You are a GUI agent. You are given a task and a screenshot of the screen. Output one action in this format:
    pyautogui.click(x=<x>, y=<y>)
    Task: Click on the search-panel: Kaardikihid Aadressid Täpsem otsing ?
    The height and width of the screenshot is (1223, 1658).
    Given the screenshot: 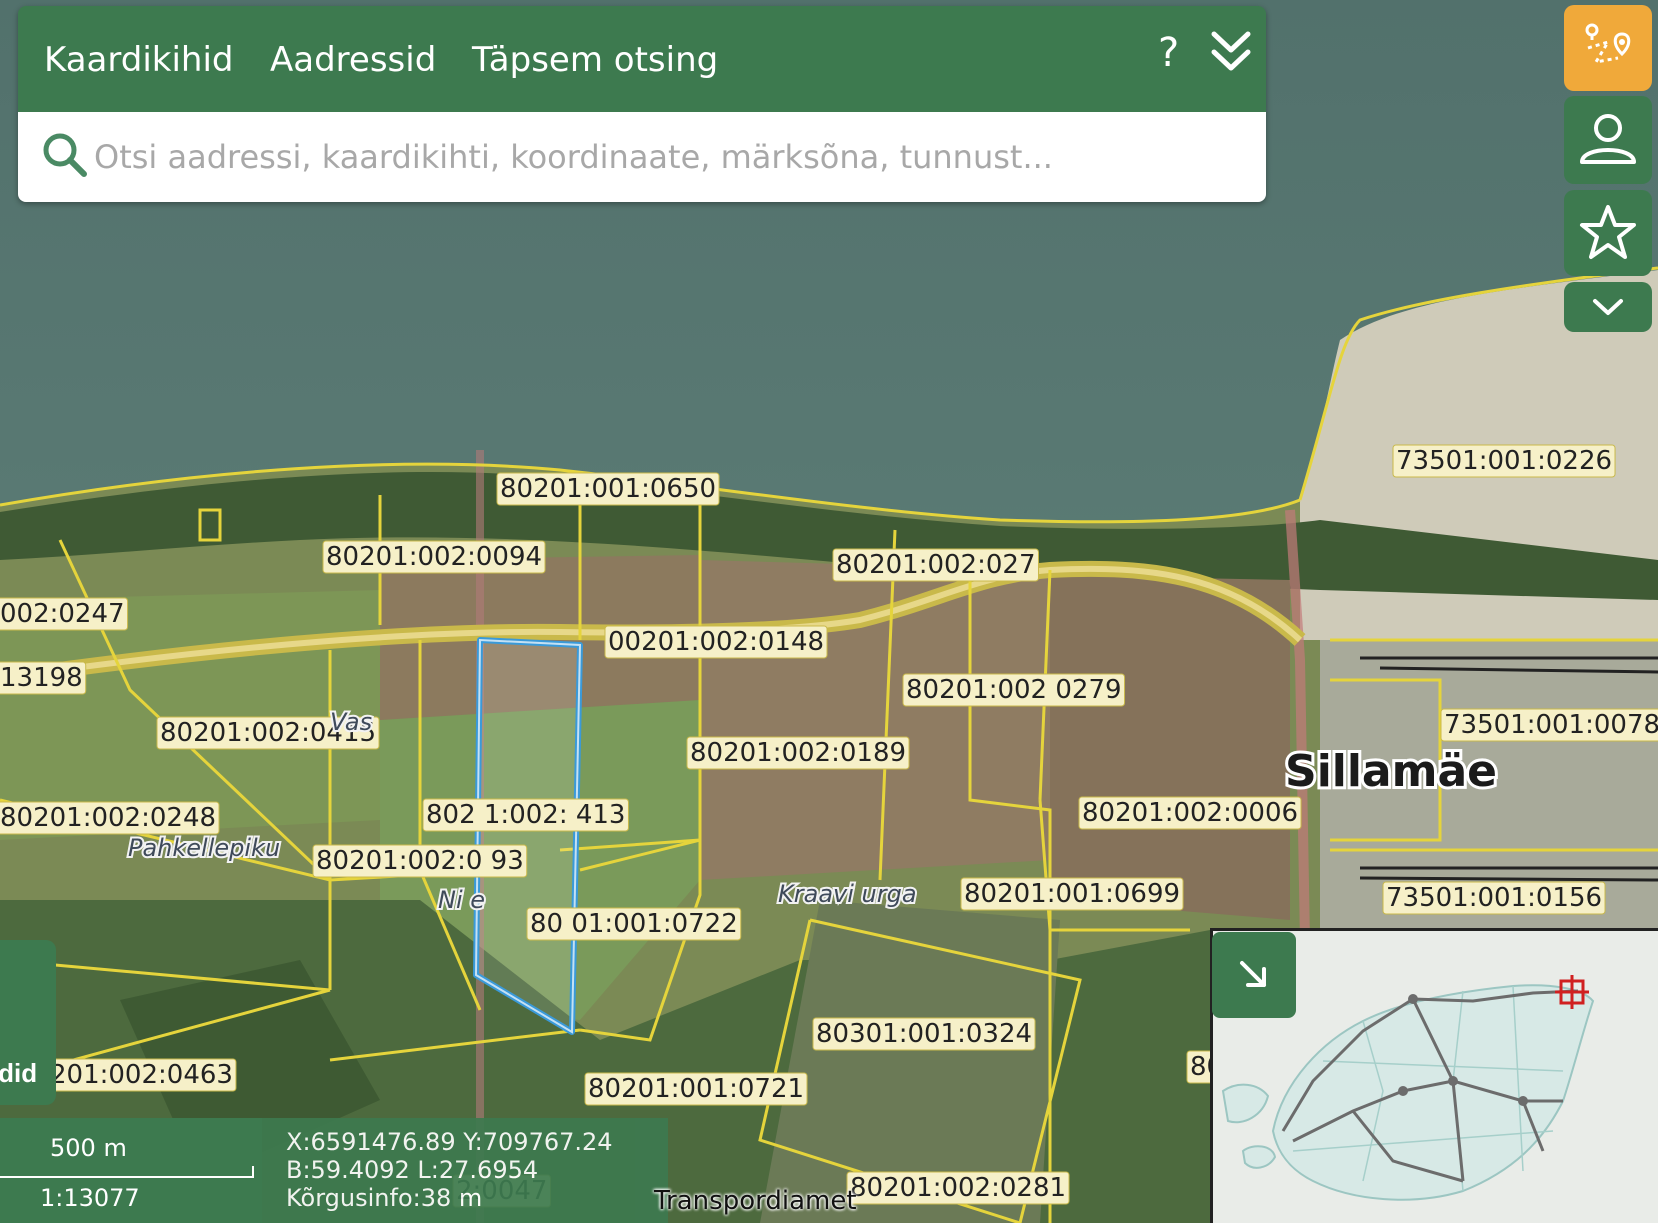 What is the action you would take?
    pyautogui.click(x=642, y=104)
    